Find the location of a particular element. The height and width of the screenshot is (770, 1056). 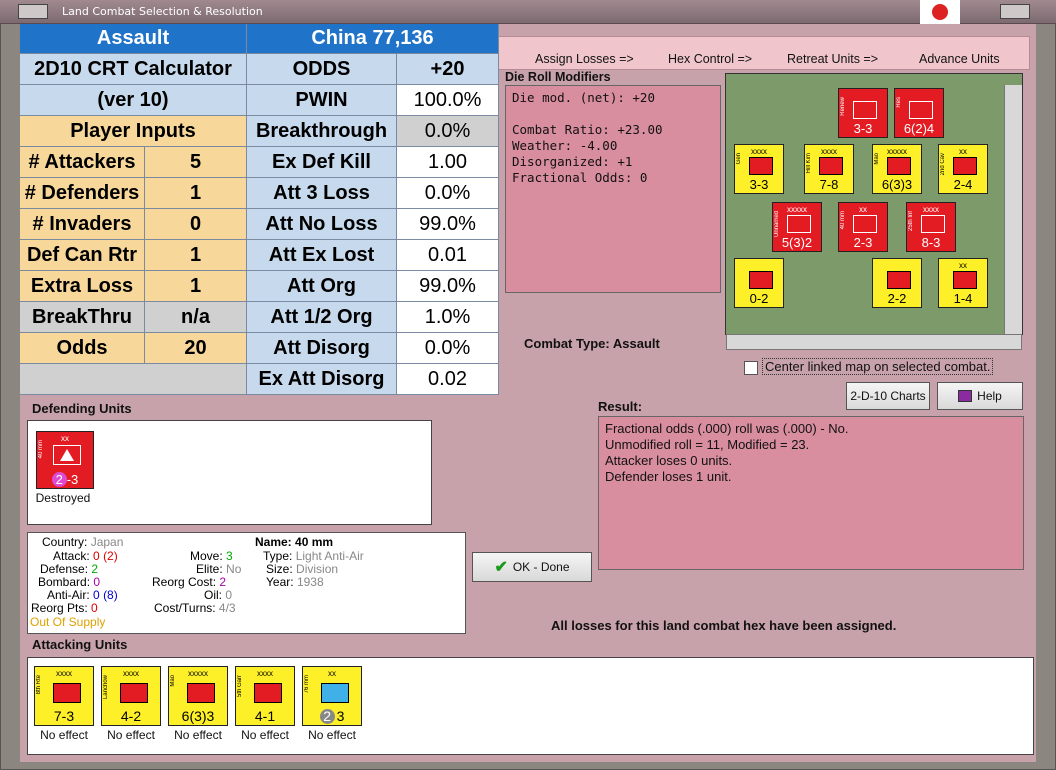

retreat-units-link: Retreat Units => is located at coordinates (832, 59).